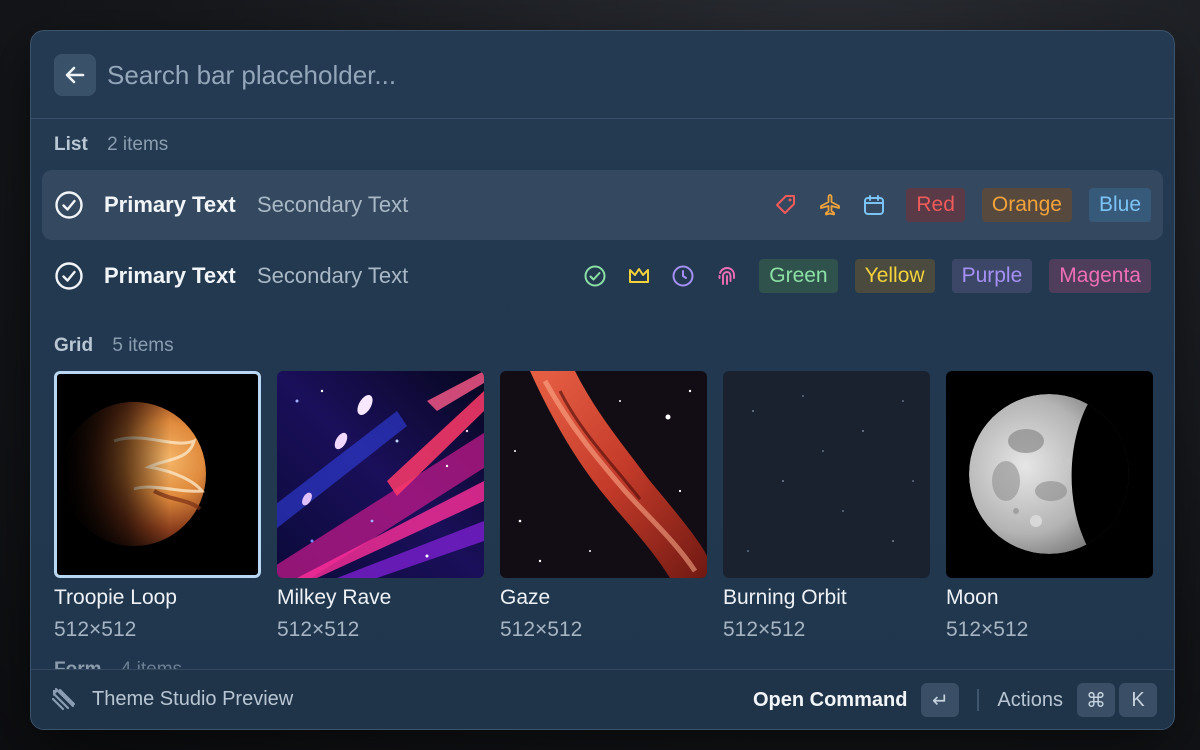 The width and height of the screenshot is (1200, 750). I want to click on planet-image, so click(157, 474).